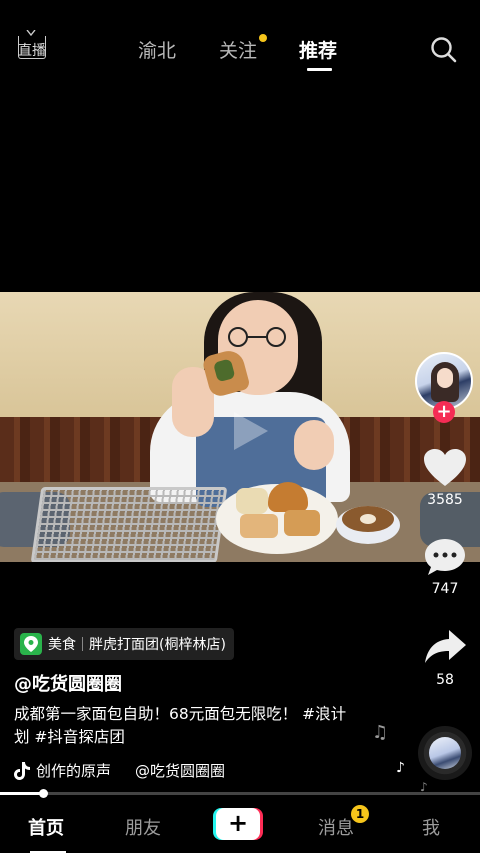  What do you see at coordinates (445, 557) in the screenshot?
I see `comment-icon` at bounding box center [445, 557].